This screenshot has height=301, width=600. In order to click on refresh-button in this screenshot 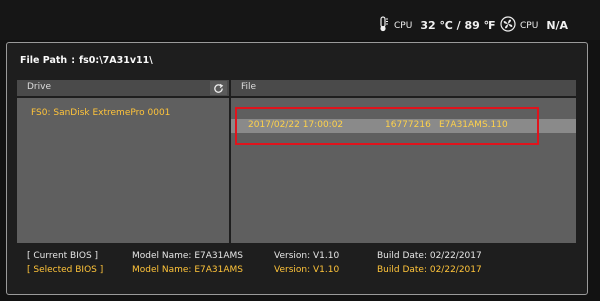, I will do `click(218, 88)`.